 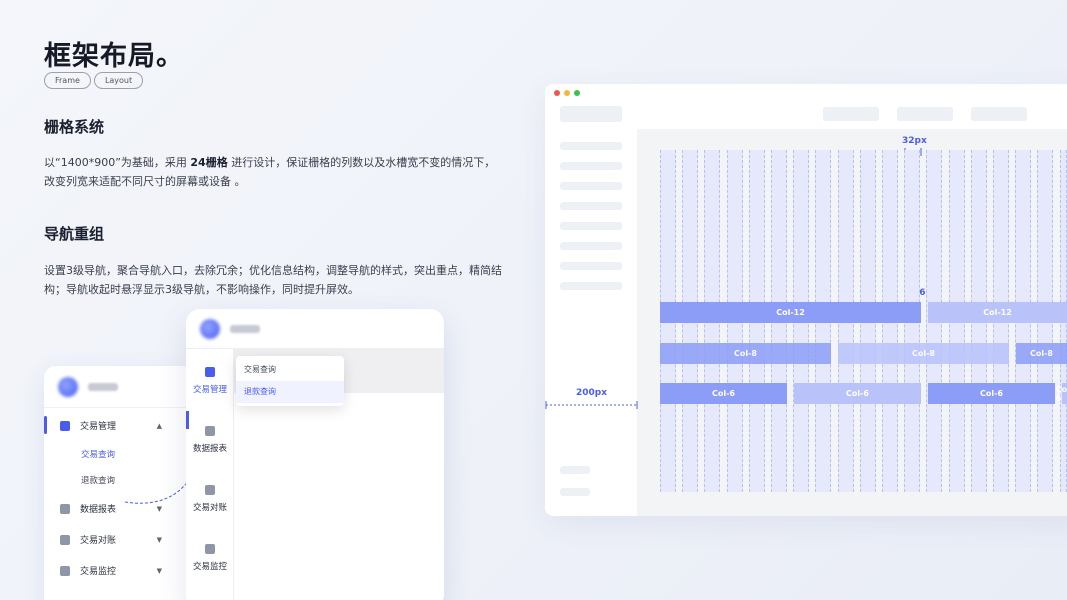 I want to click on flyout-trade-query: 交易查询, so click(x=290, y=370).